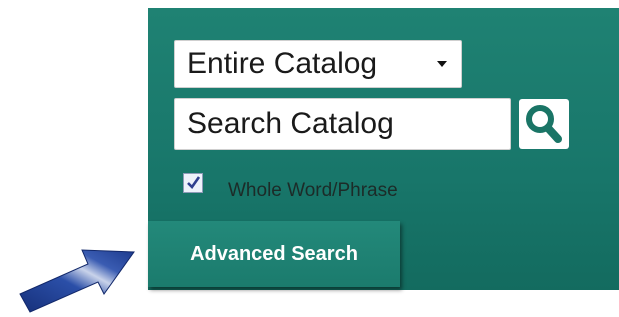 The height and width of the screenshot is (317, 619). I want to click on search-icon, so click(544, 124).